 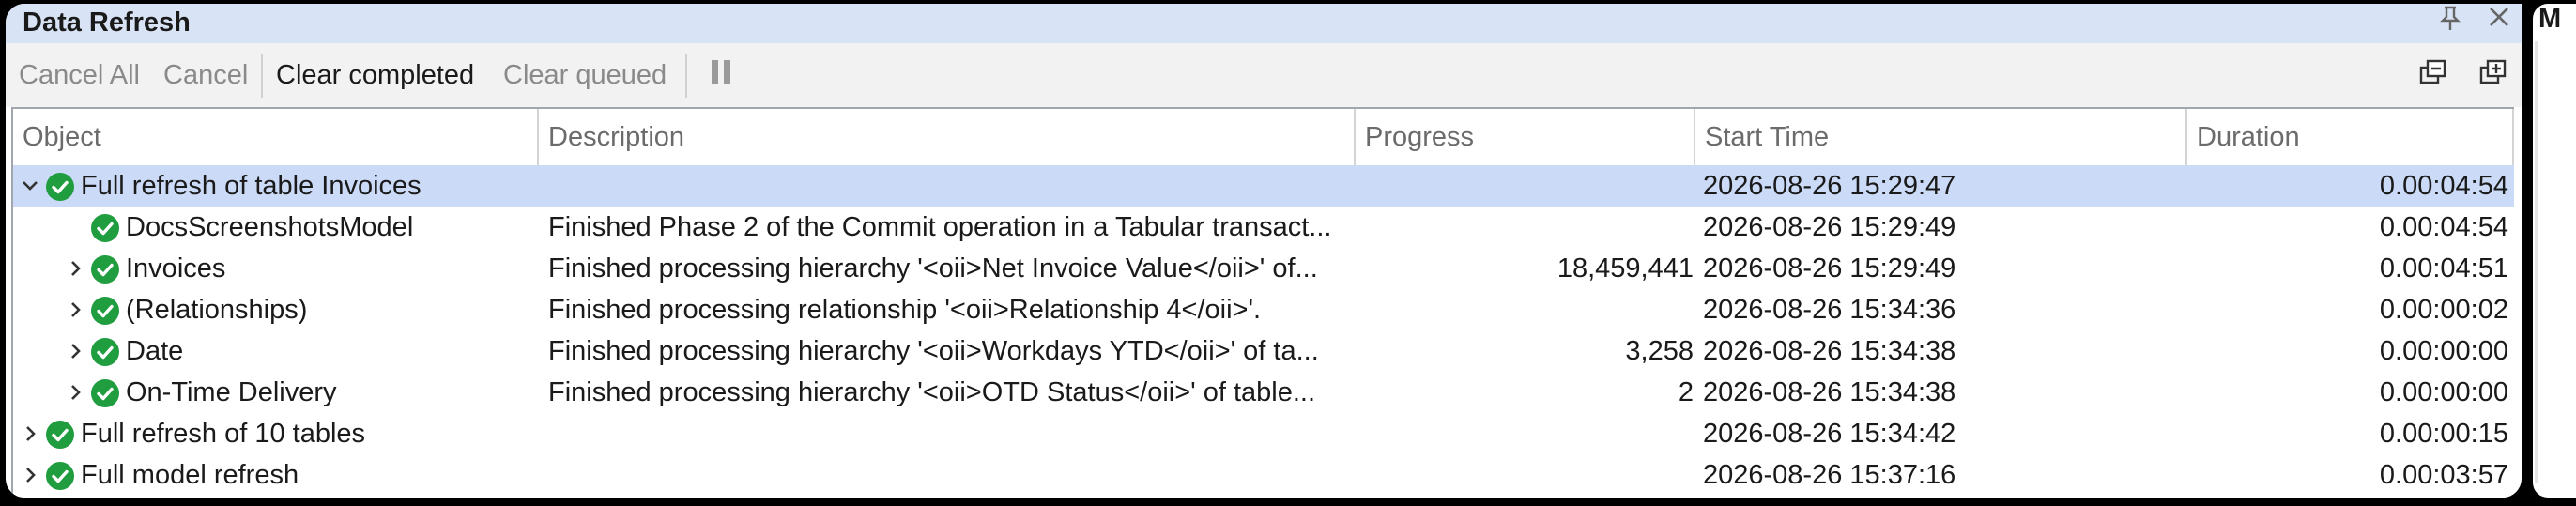 What do you see at coordinates (2443, 310) in the screenshot?
I see `cell-duration: 0.00:00:02` at bounding box center [2443, 310].